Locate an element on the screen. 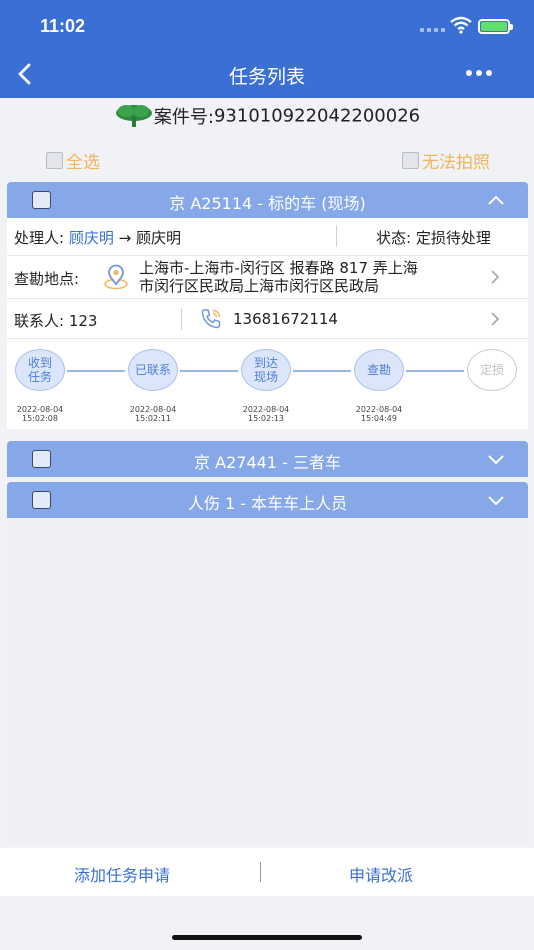 Image resolution: width=534 pixels, height=950 pixels. map-pin-icon is located at coordinates (116, 277).